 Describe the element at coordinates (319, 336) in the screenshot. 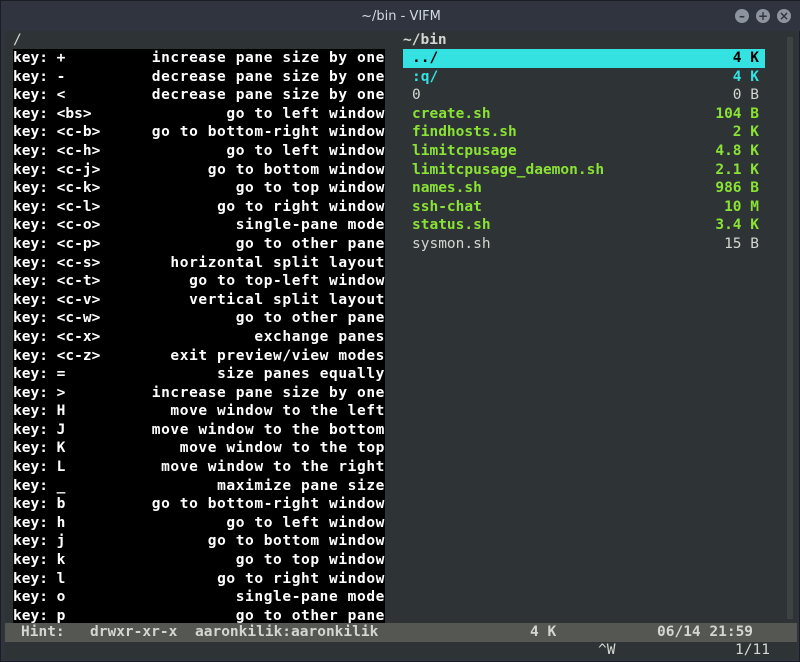

I see `help-description: exchange panes` at that location.